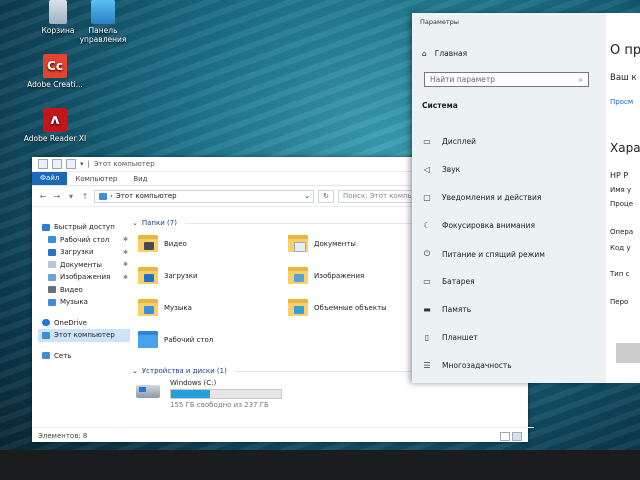 The image size is (640, 480). I want to click on tab-view: Вид, so click(140, 179).